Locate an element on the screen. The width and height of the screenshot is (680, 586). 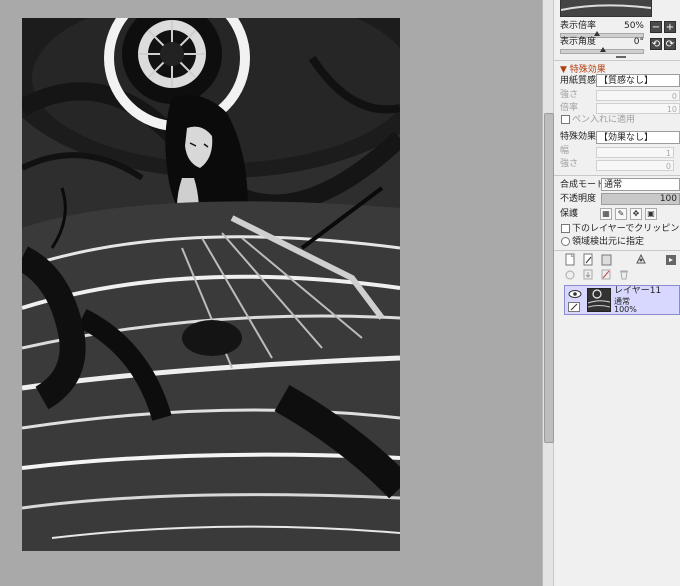
protect-paint-icon: ✎ is located at coordinates (621, 214).